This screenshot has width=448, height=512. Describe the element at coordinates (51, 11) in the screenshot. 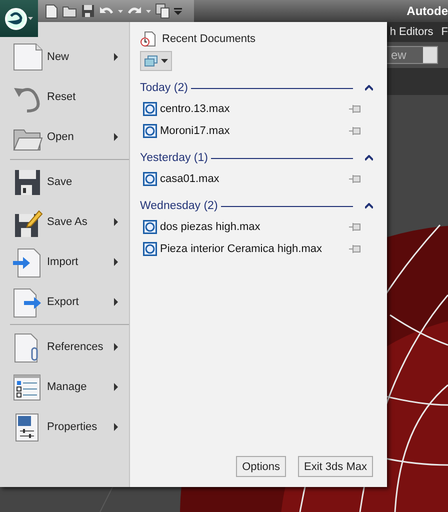

I see `new-file-icon` at that location.